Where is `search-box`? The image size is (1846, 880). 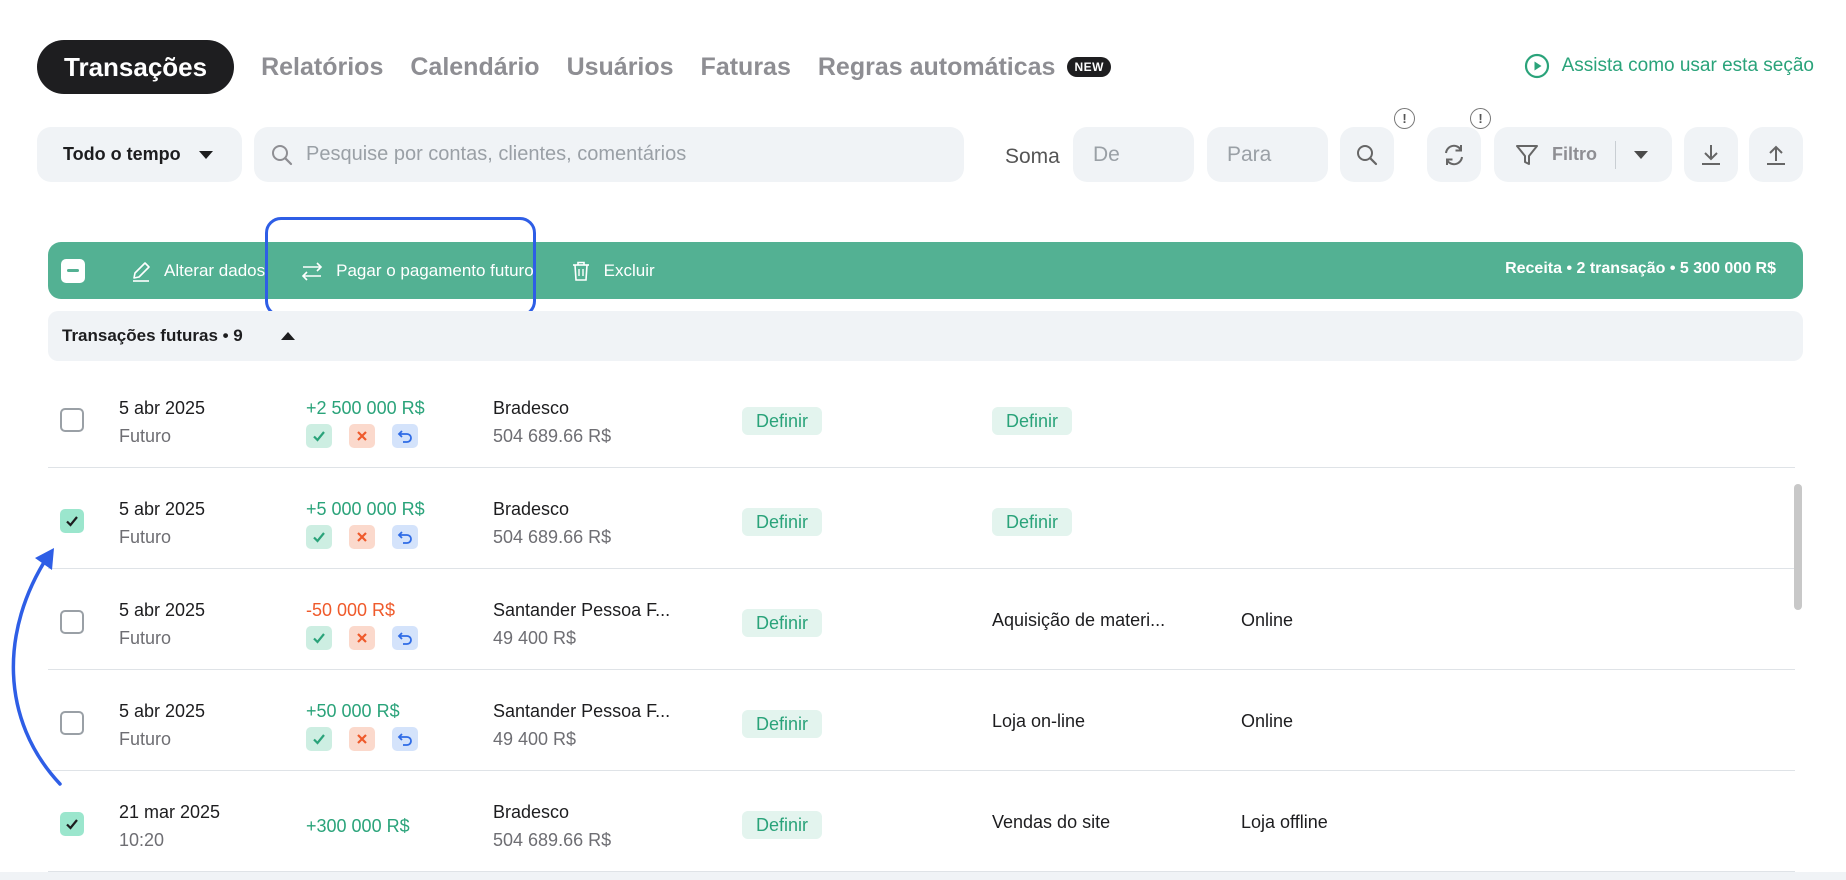
search-box is located at coordinates (609, 154).